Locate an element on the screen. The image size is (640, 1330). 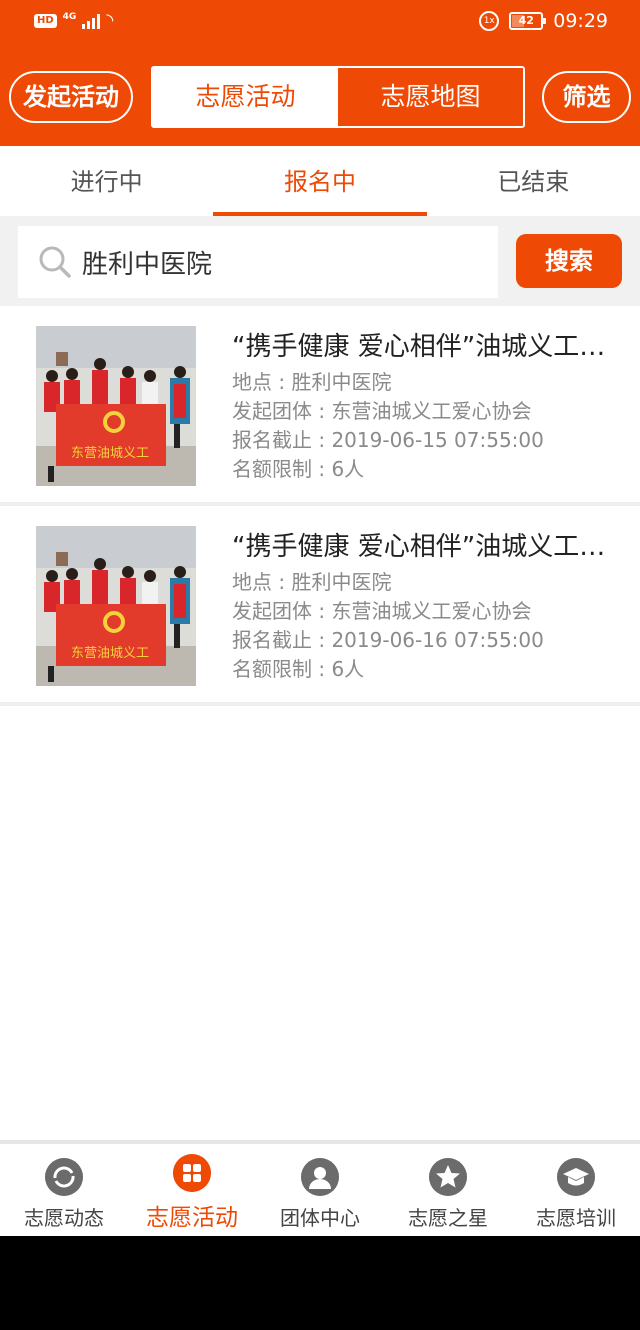
status-tabs: 进行中 报名中 已结束 is located at coordinates (320, 181).